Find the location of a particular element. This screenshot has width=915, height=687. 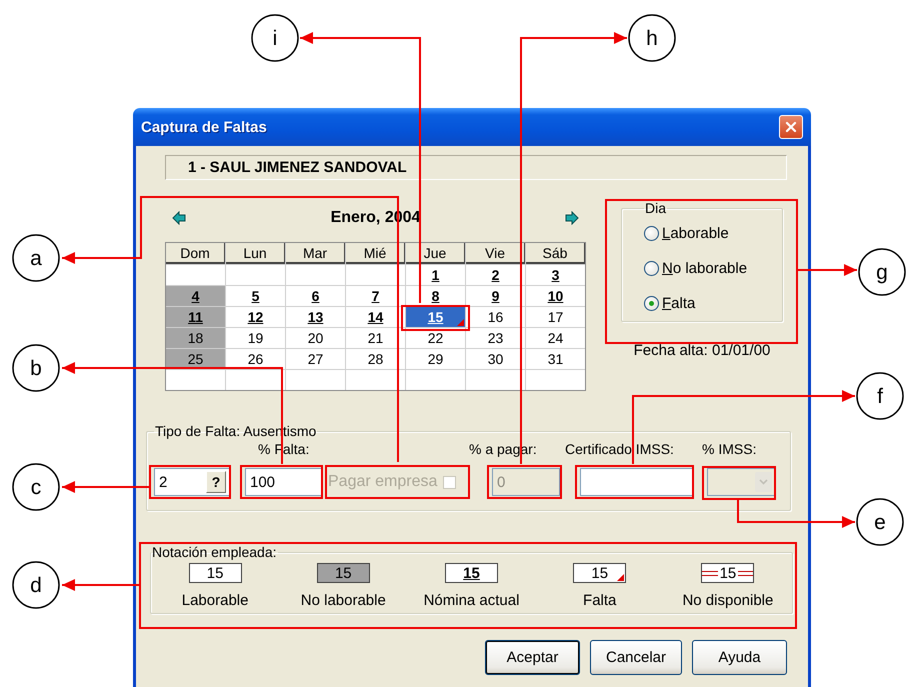

callout-label: d is located at coordinates (36, 585).